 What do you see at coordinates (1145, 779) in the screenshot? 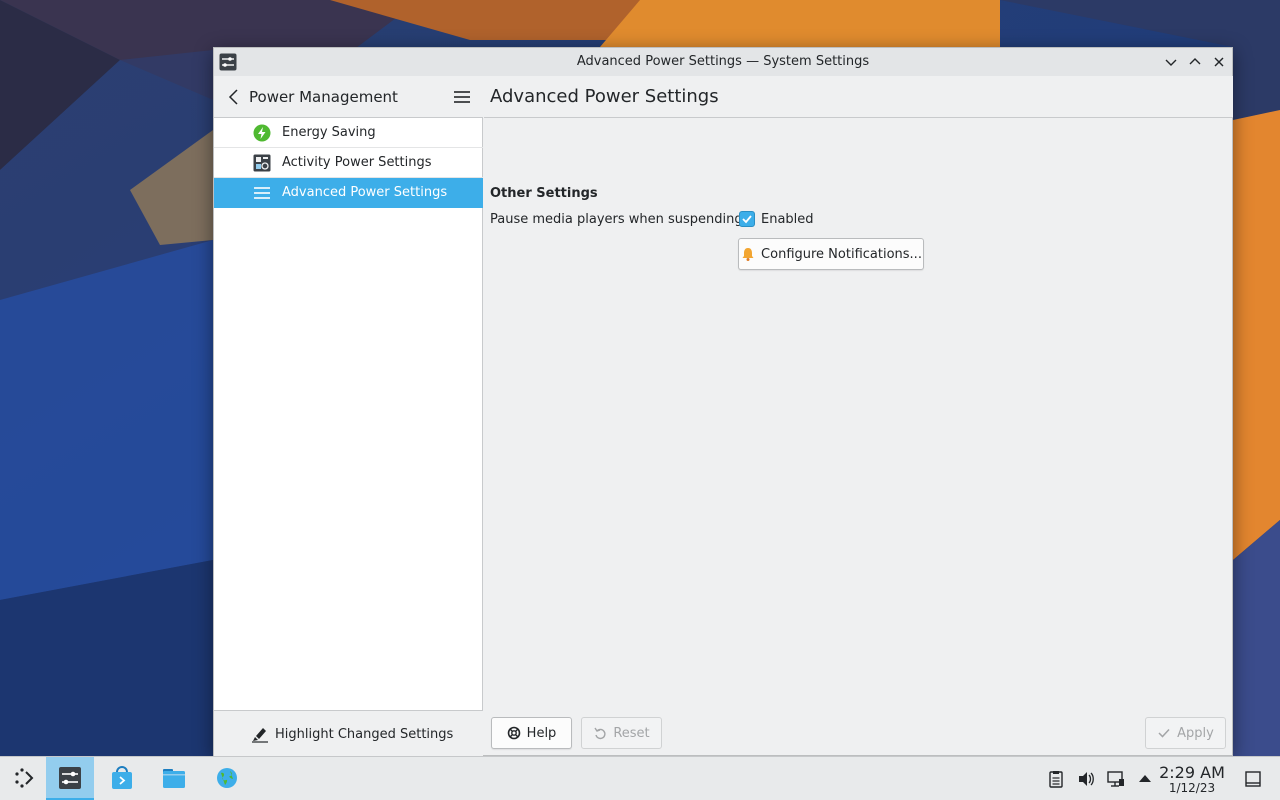
I see `chevron-up-icon` at bounding box center [1145, 779].